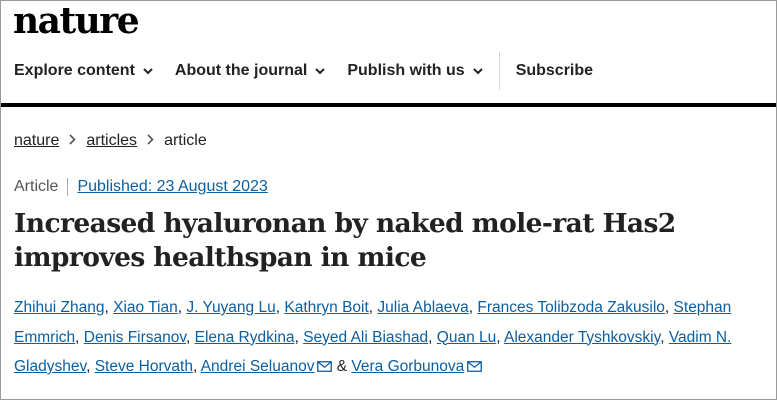  What do you see at coordinates (76, 21) in the screenshot?
I see `nature-logo: nature` at bounding box center [76, 21].